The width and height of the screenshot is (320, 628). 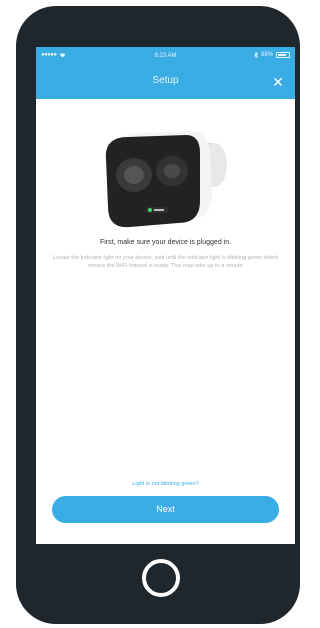 I want to click on status-bar: ●●●●● 8:23 AM 88%, so click(x=165, y=56).